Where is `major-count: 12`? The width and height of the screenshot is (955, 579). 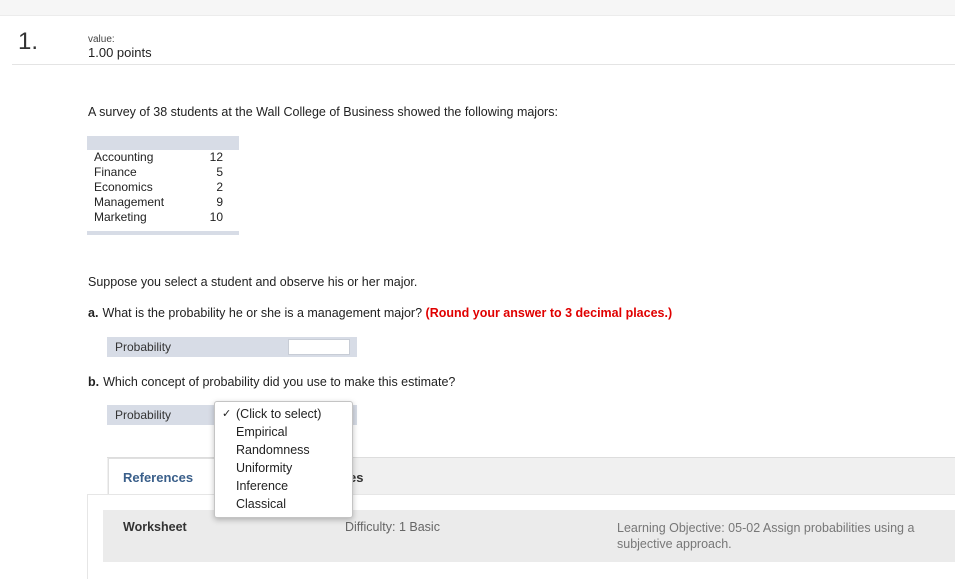 major-count: 12 is located at coordinates (216, 157).